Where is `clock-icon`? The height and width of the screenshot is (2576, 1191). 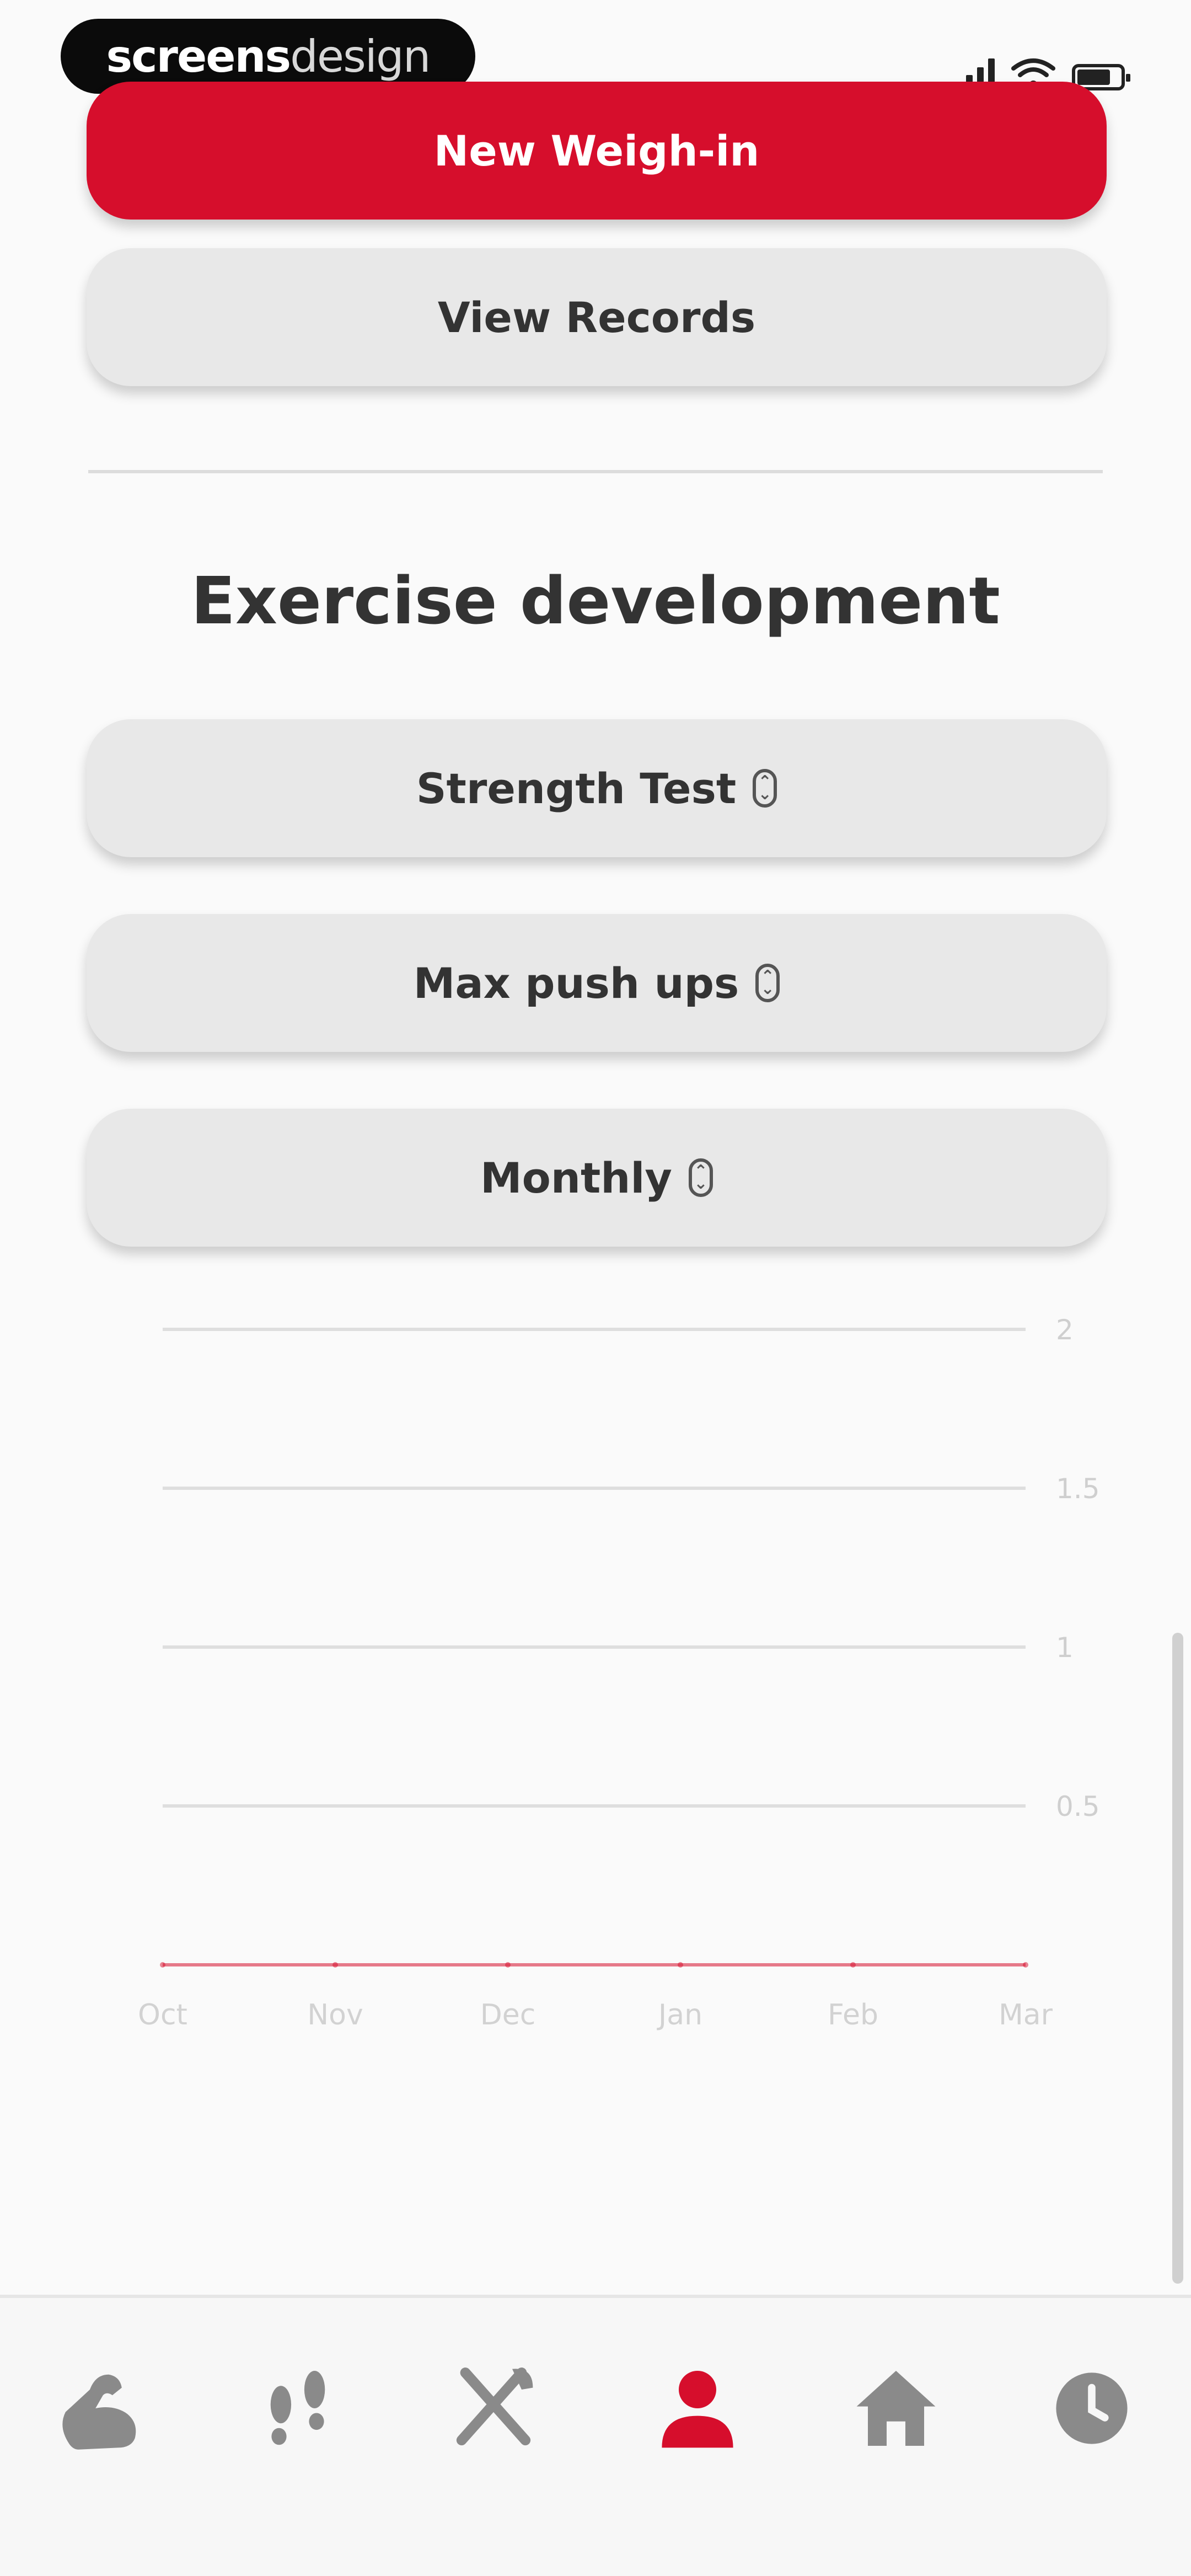
clock-icon is located at coordinates (1092, 2408).